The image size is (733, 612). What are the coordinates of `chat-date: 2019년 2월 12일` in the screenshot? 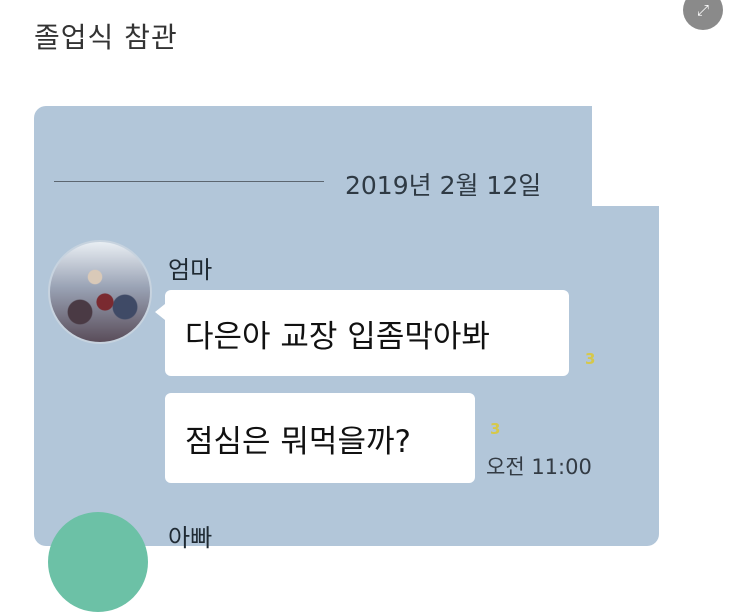 It's located at (443, 185).